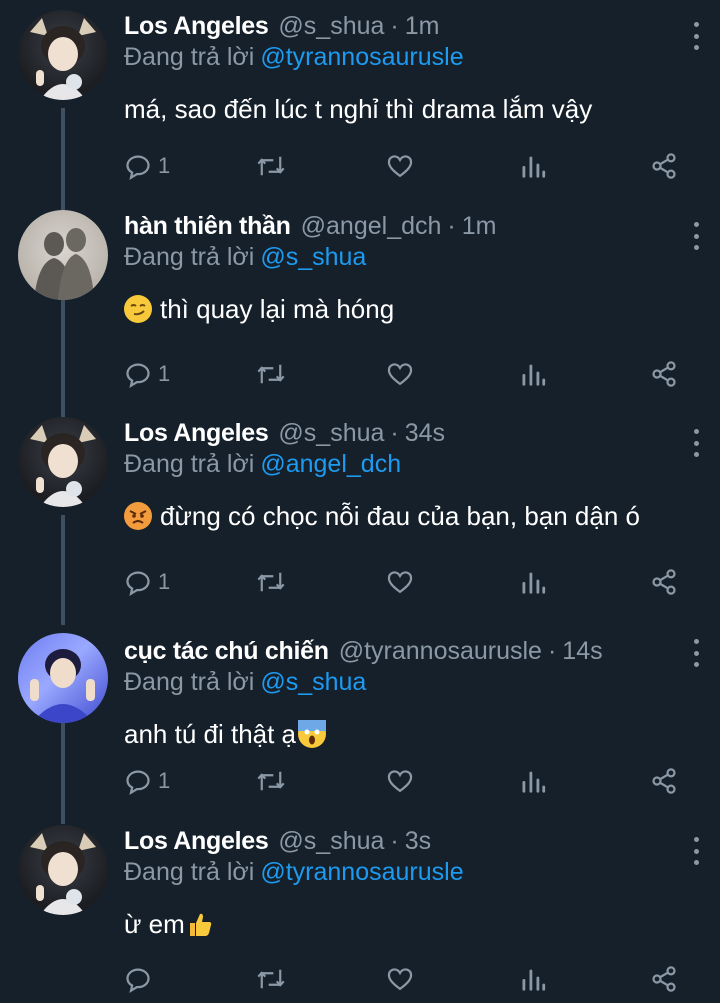 The width and height of the screenshot is (720, 1003). What do you see at coordinates (138, 309) in the screenshot?
I see `smirk-emoji` at bounding box center [138, 309].